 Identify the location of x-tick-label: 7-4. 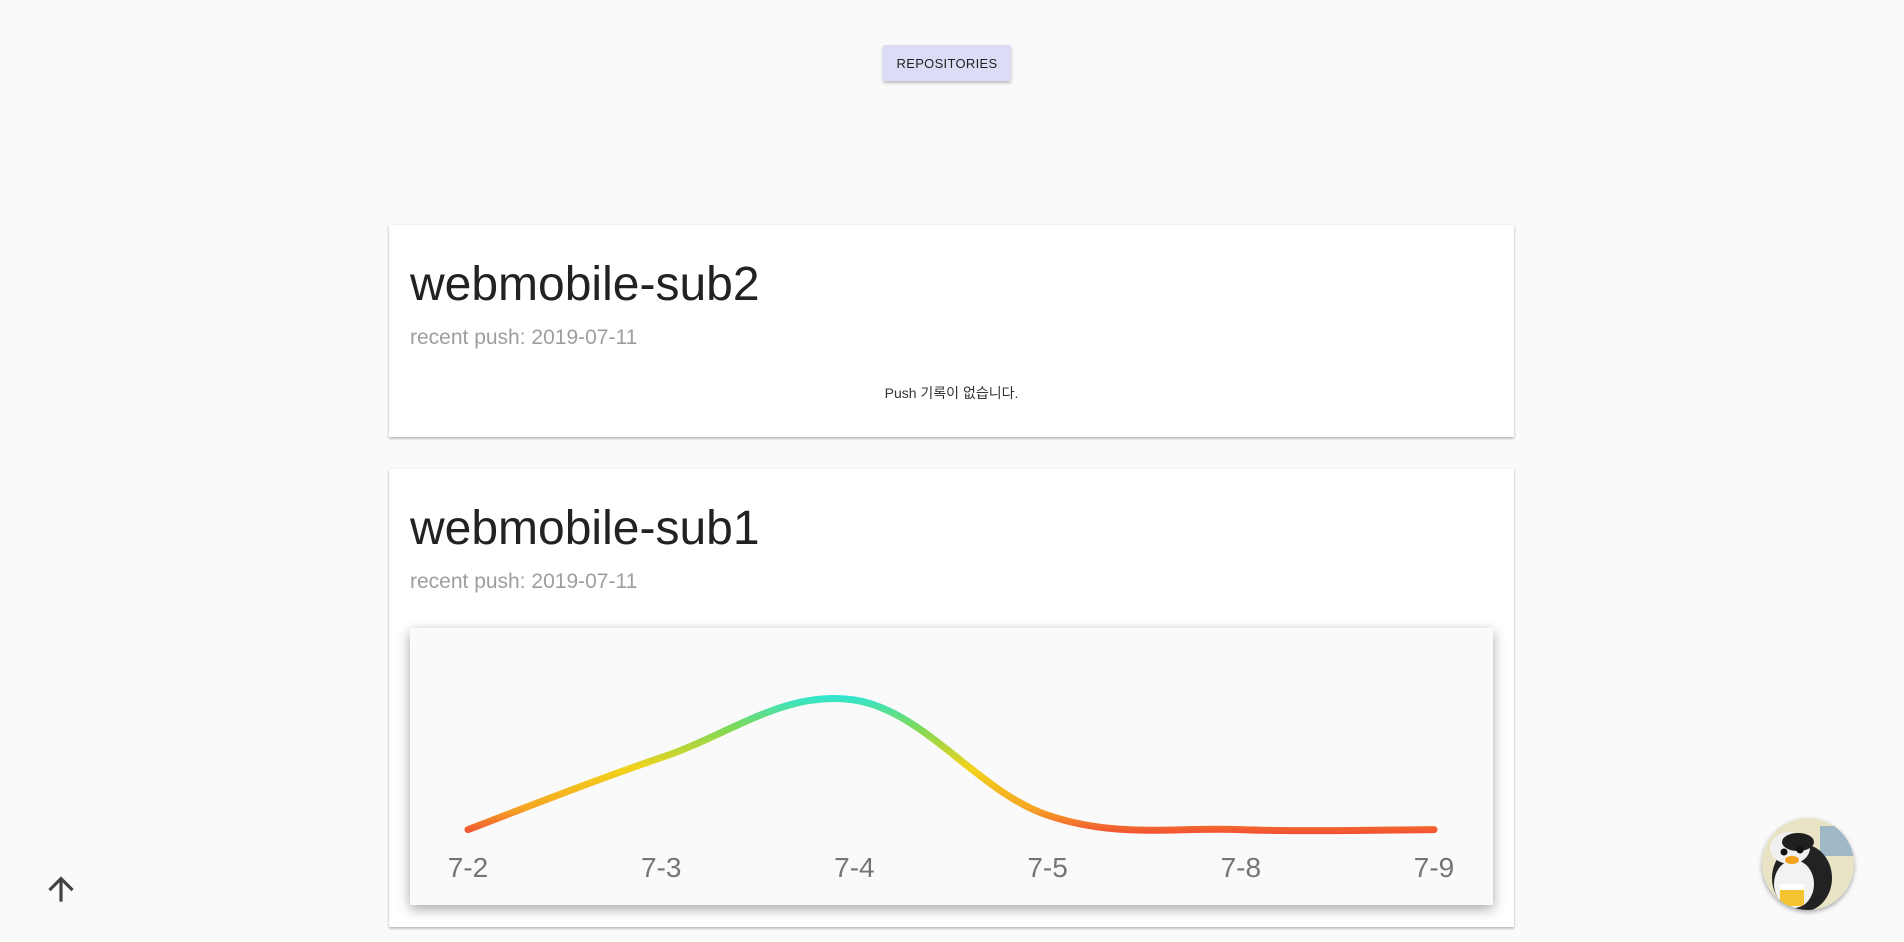
(854, 867).